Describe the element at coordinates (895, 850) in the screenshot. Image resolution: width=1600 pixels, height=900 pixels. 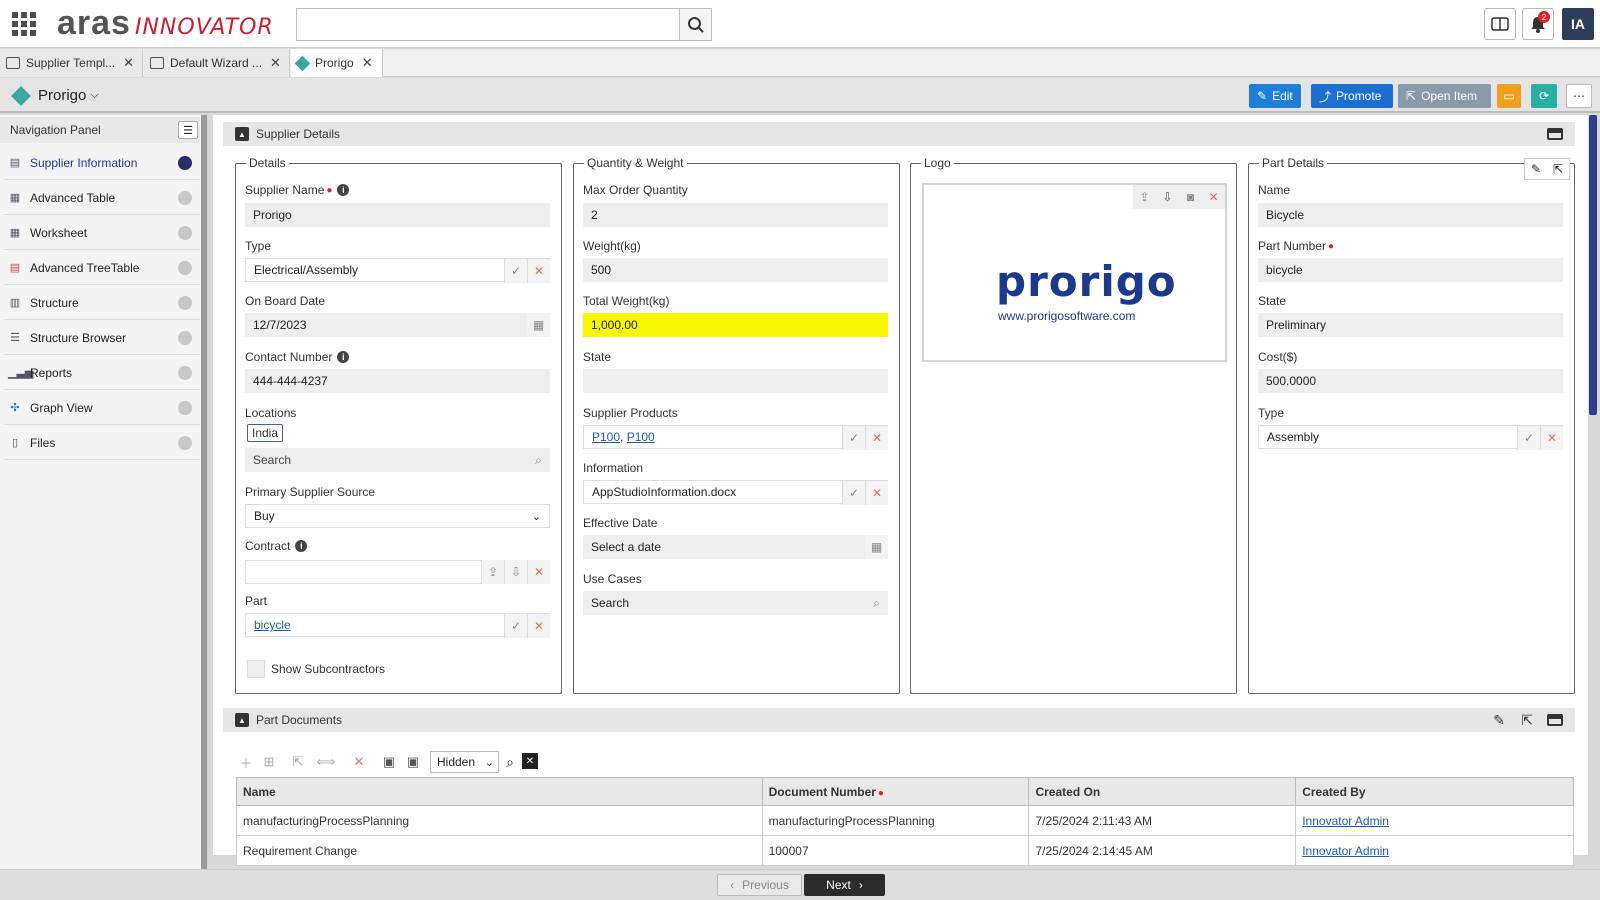
I see `cell-document-number: 100007` at that location.